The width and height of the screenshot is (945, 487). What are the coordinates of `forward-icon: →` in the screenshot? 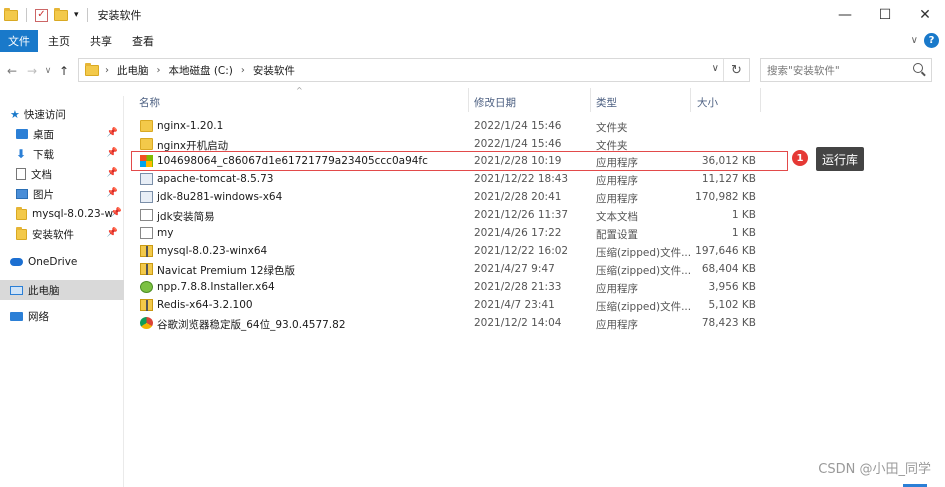 It's located at (32, 71).